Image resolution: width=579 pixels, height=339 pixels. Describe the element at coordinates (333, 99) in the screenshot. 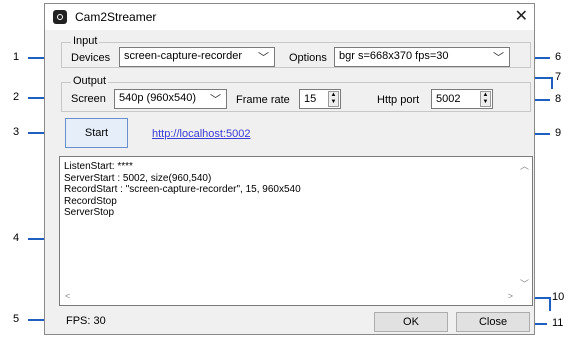

I see `frame-rate-stepper: ▲ ▼` at that location.